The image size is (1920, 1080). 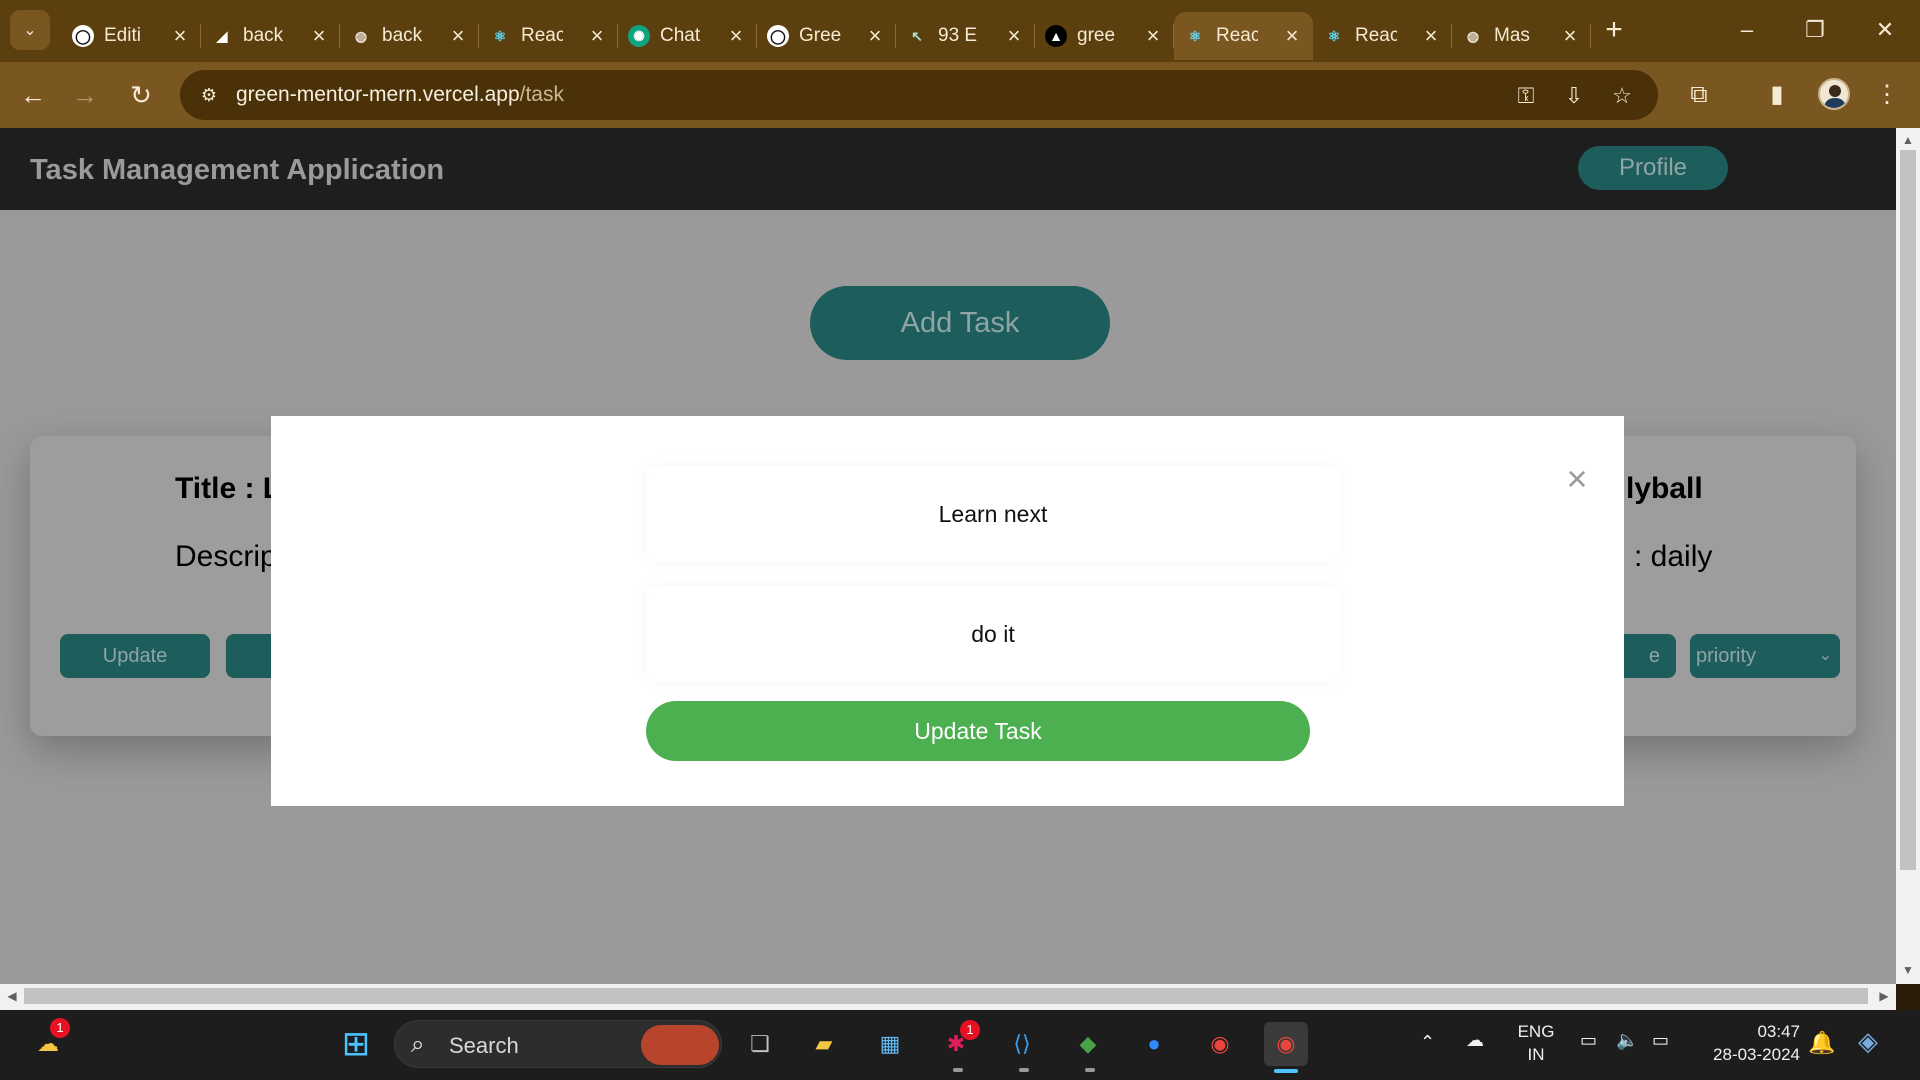 I want to click on start-windows-icon: ⊞, so click(x=356, y=1044).